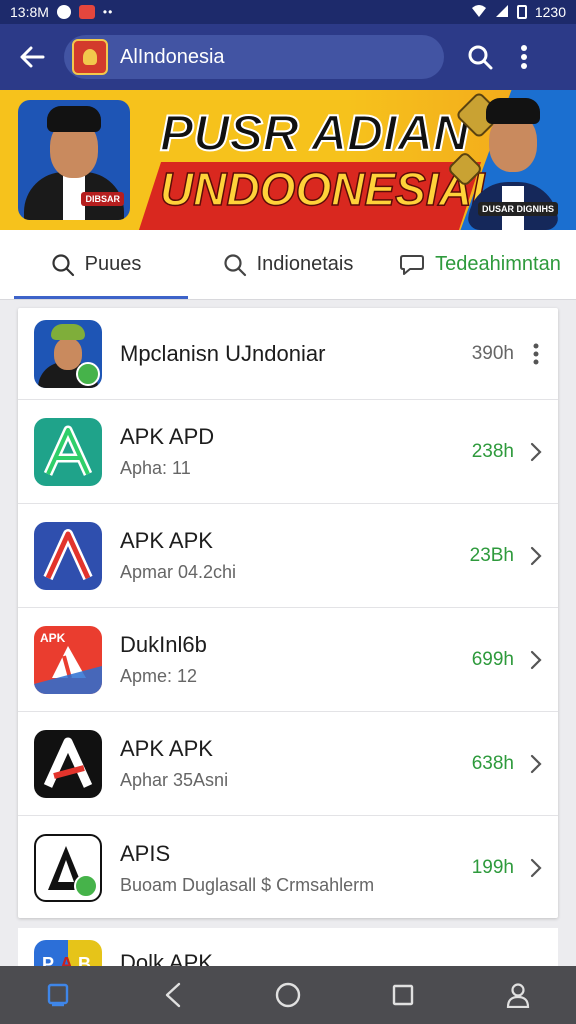 This screenshot has width=576, height=1024. What do you see at coordinates (479, 12) in the screenshot?
I see `wifi-icon` at bounding box center [479, 12].